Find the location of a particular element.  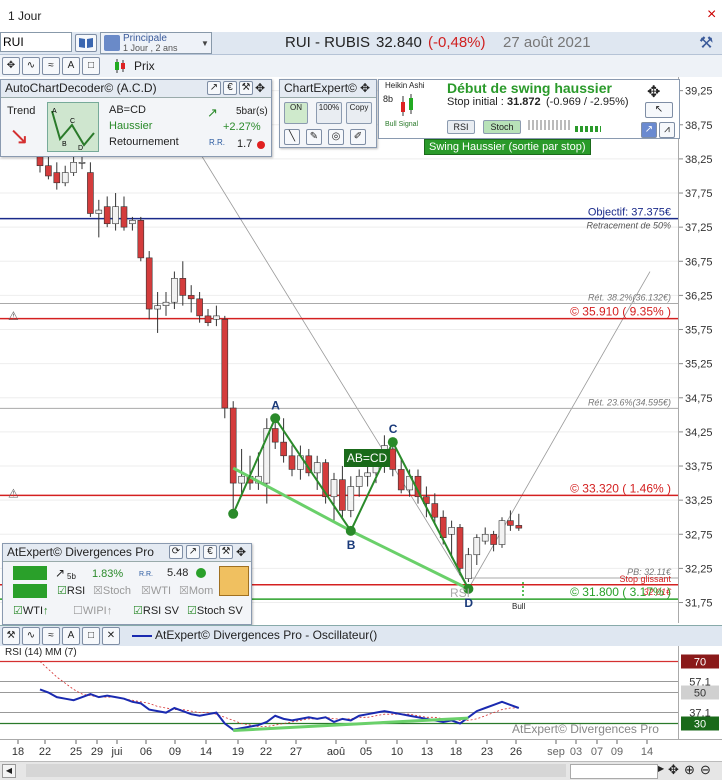

signal-bars: 8b is located at coordinates (388, 99).